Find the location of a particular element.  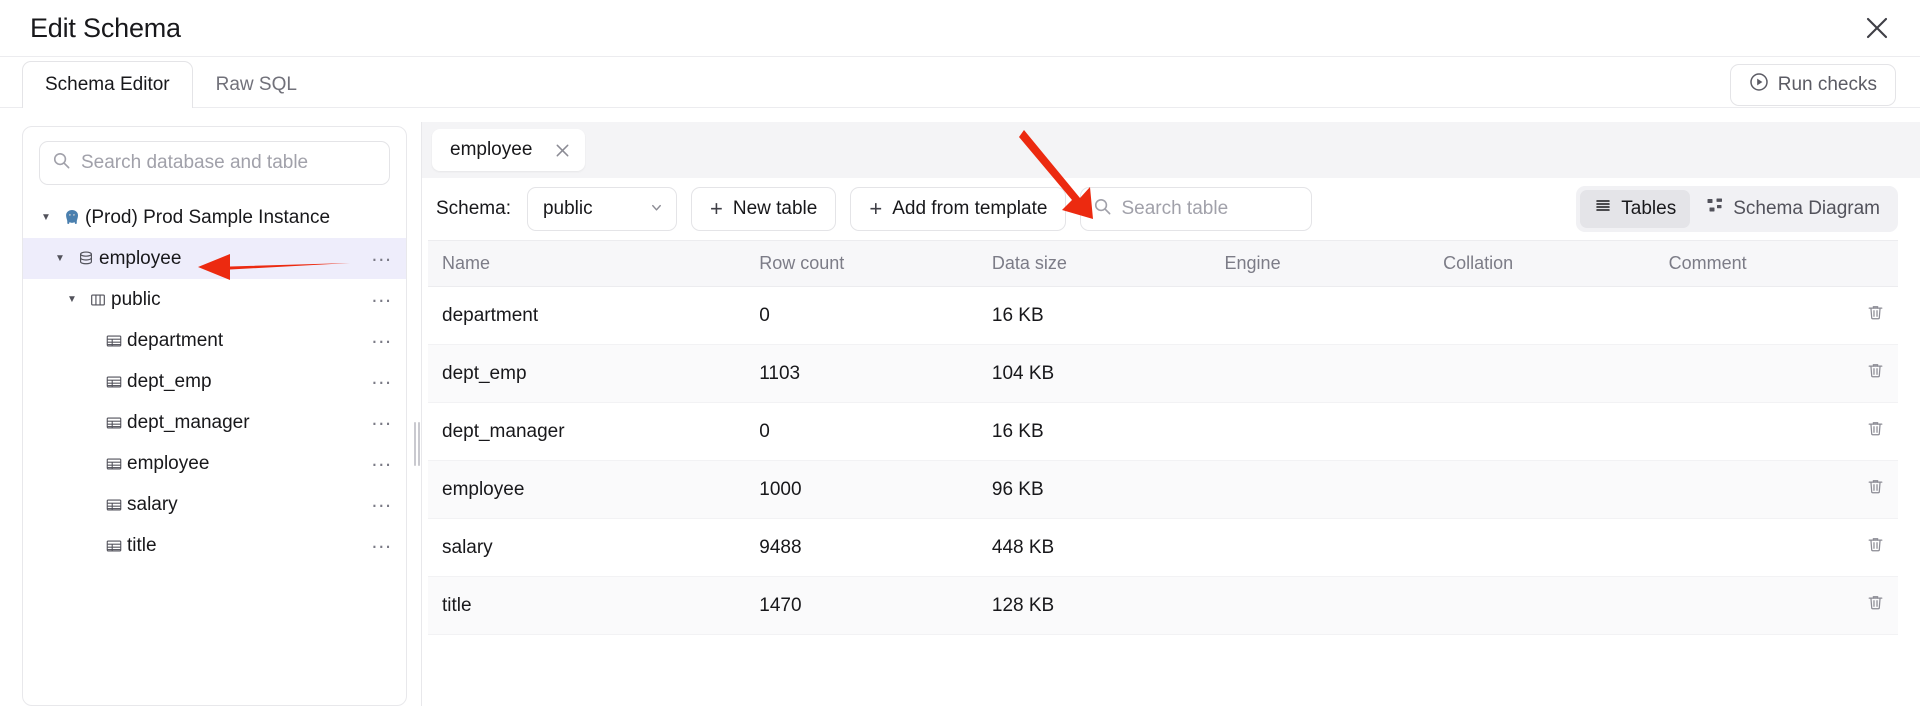

sidebar-item-label: employee is located at coordinates (140, 258).